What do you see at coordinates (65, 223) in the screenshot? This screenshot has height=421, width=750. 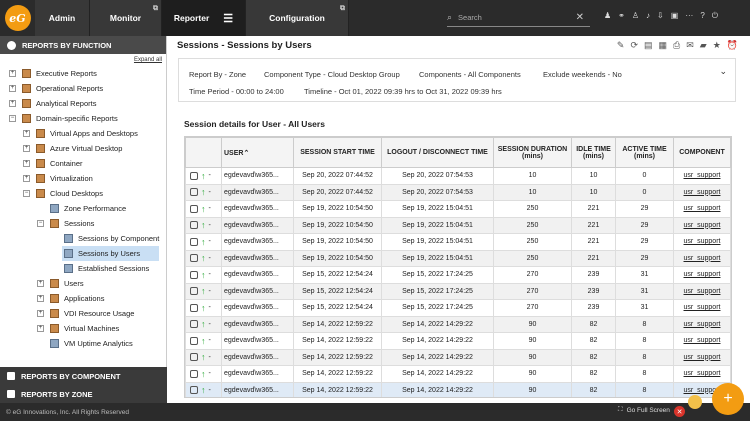 I see `tree-item-sessions: − Sessions` at bounding box center [65, 223].